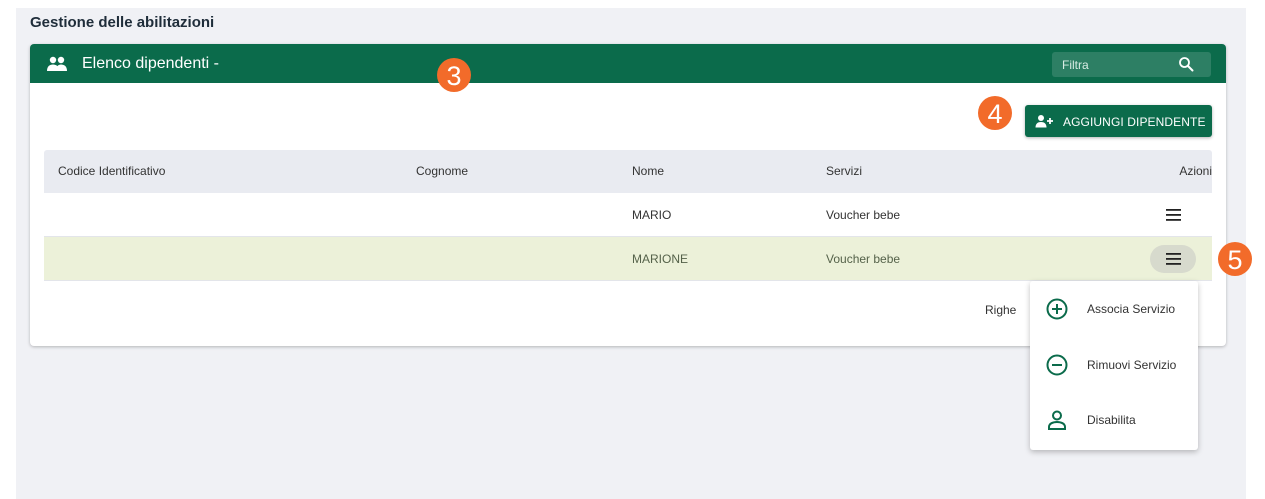 This screenshot has width=1265, height=499. I want to click on menu-item-associa-servizio: Associa Servizio, so click(1114, 309).